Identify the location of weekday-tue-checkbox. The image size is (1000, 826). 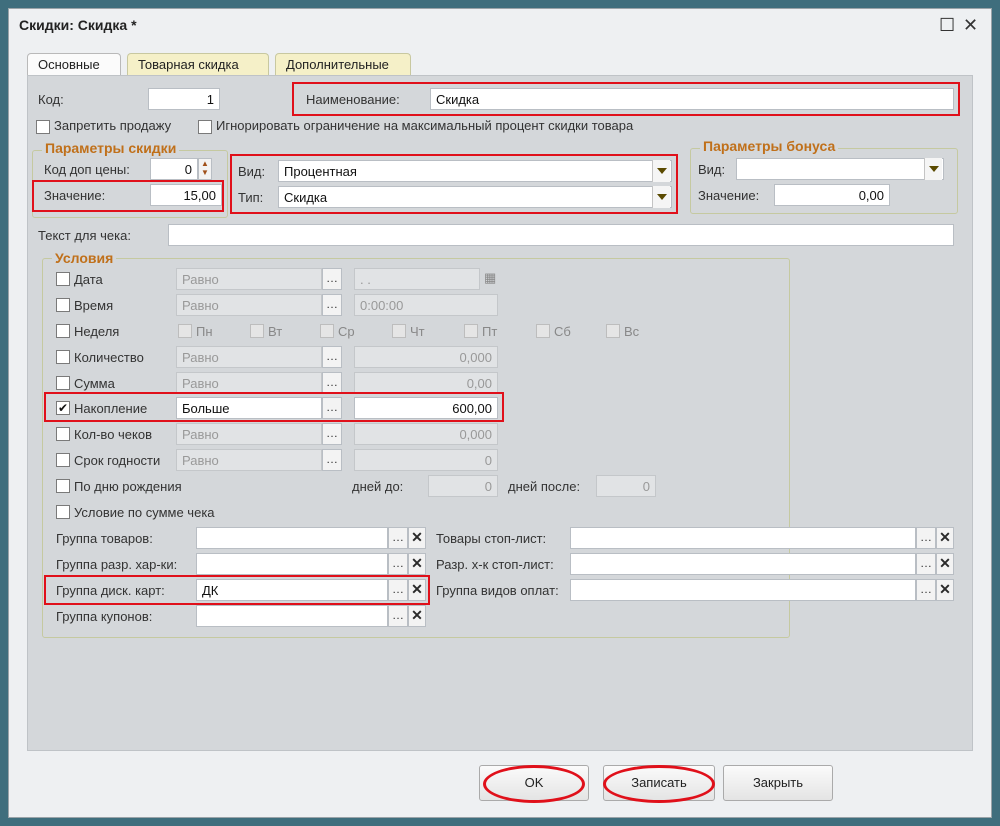
(257, 331).